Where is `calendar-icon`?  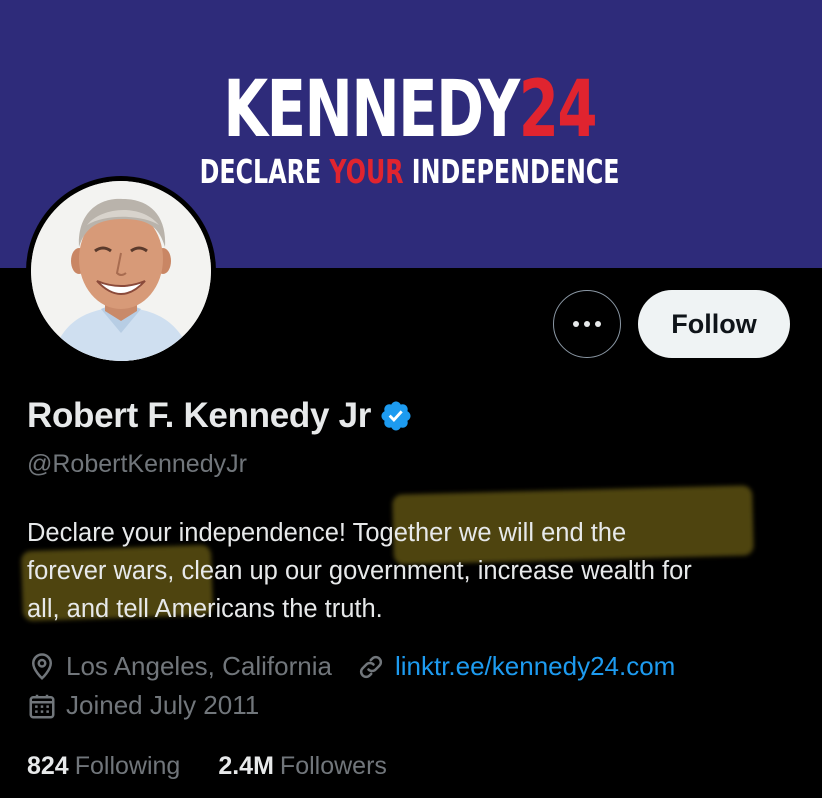 calendar-icon is located at coordinates (42, 706).